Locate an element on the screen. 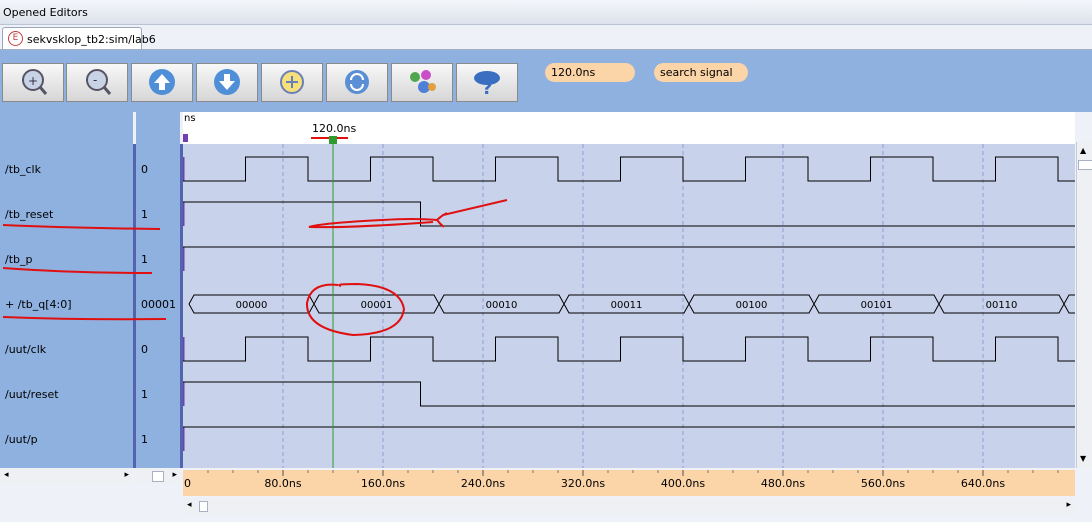 This screenshot has height=522, width=1092. axis-tick-label: 240.0ns is located at coordinates (483, 483).